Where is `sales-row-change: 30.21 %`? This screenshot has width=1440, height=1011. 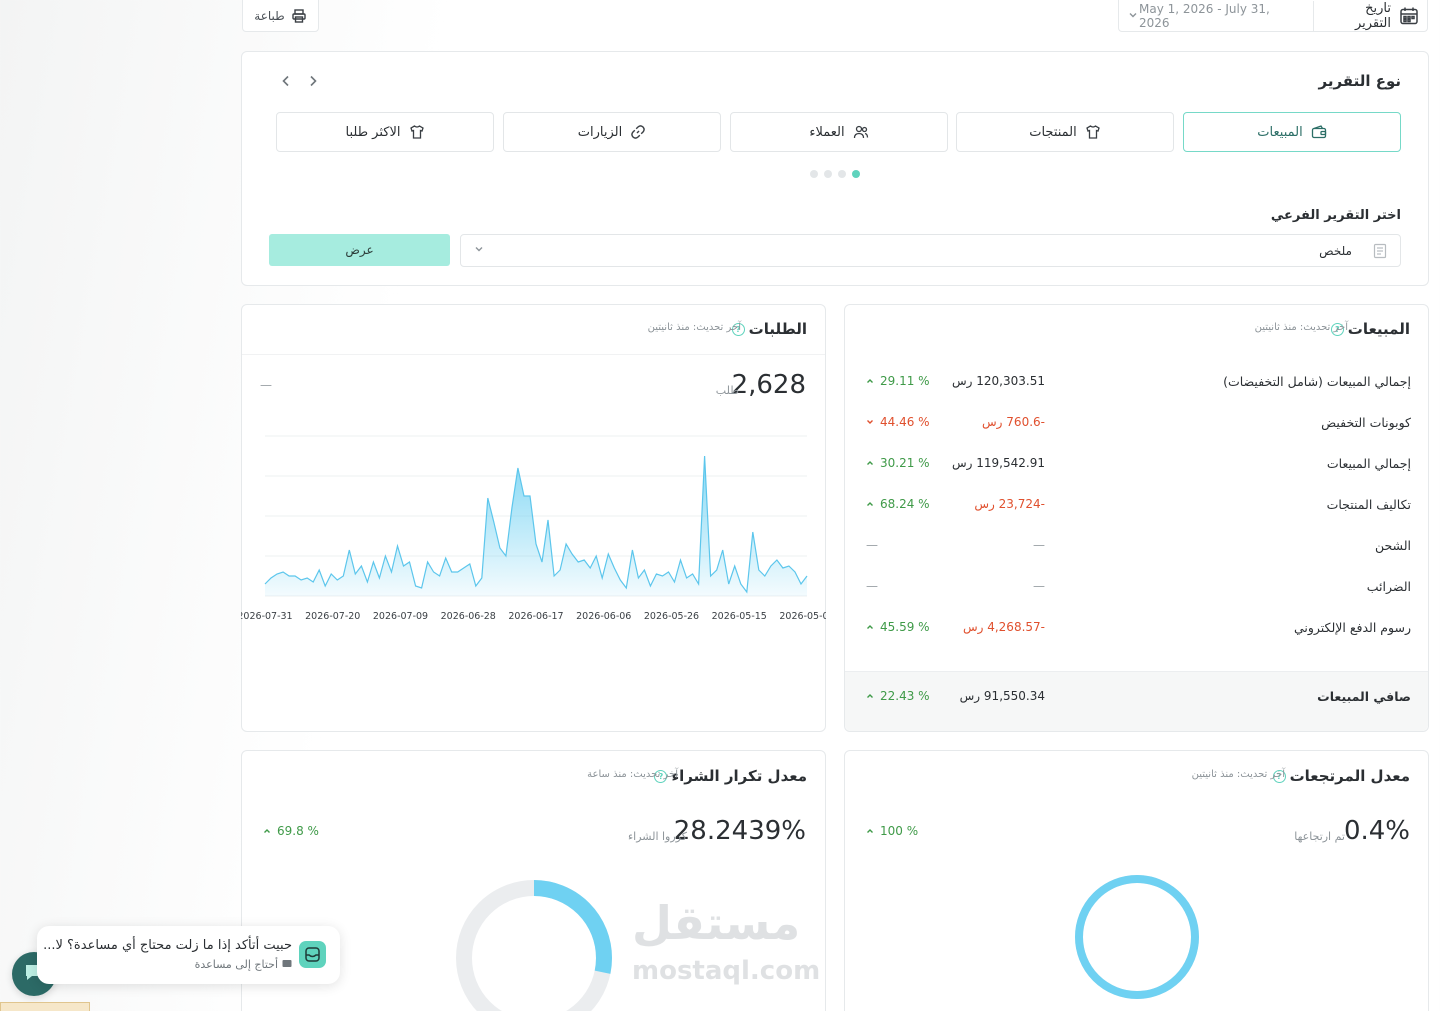 sales-row-change: 30.21 % is located at coordinates (898, 463).